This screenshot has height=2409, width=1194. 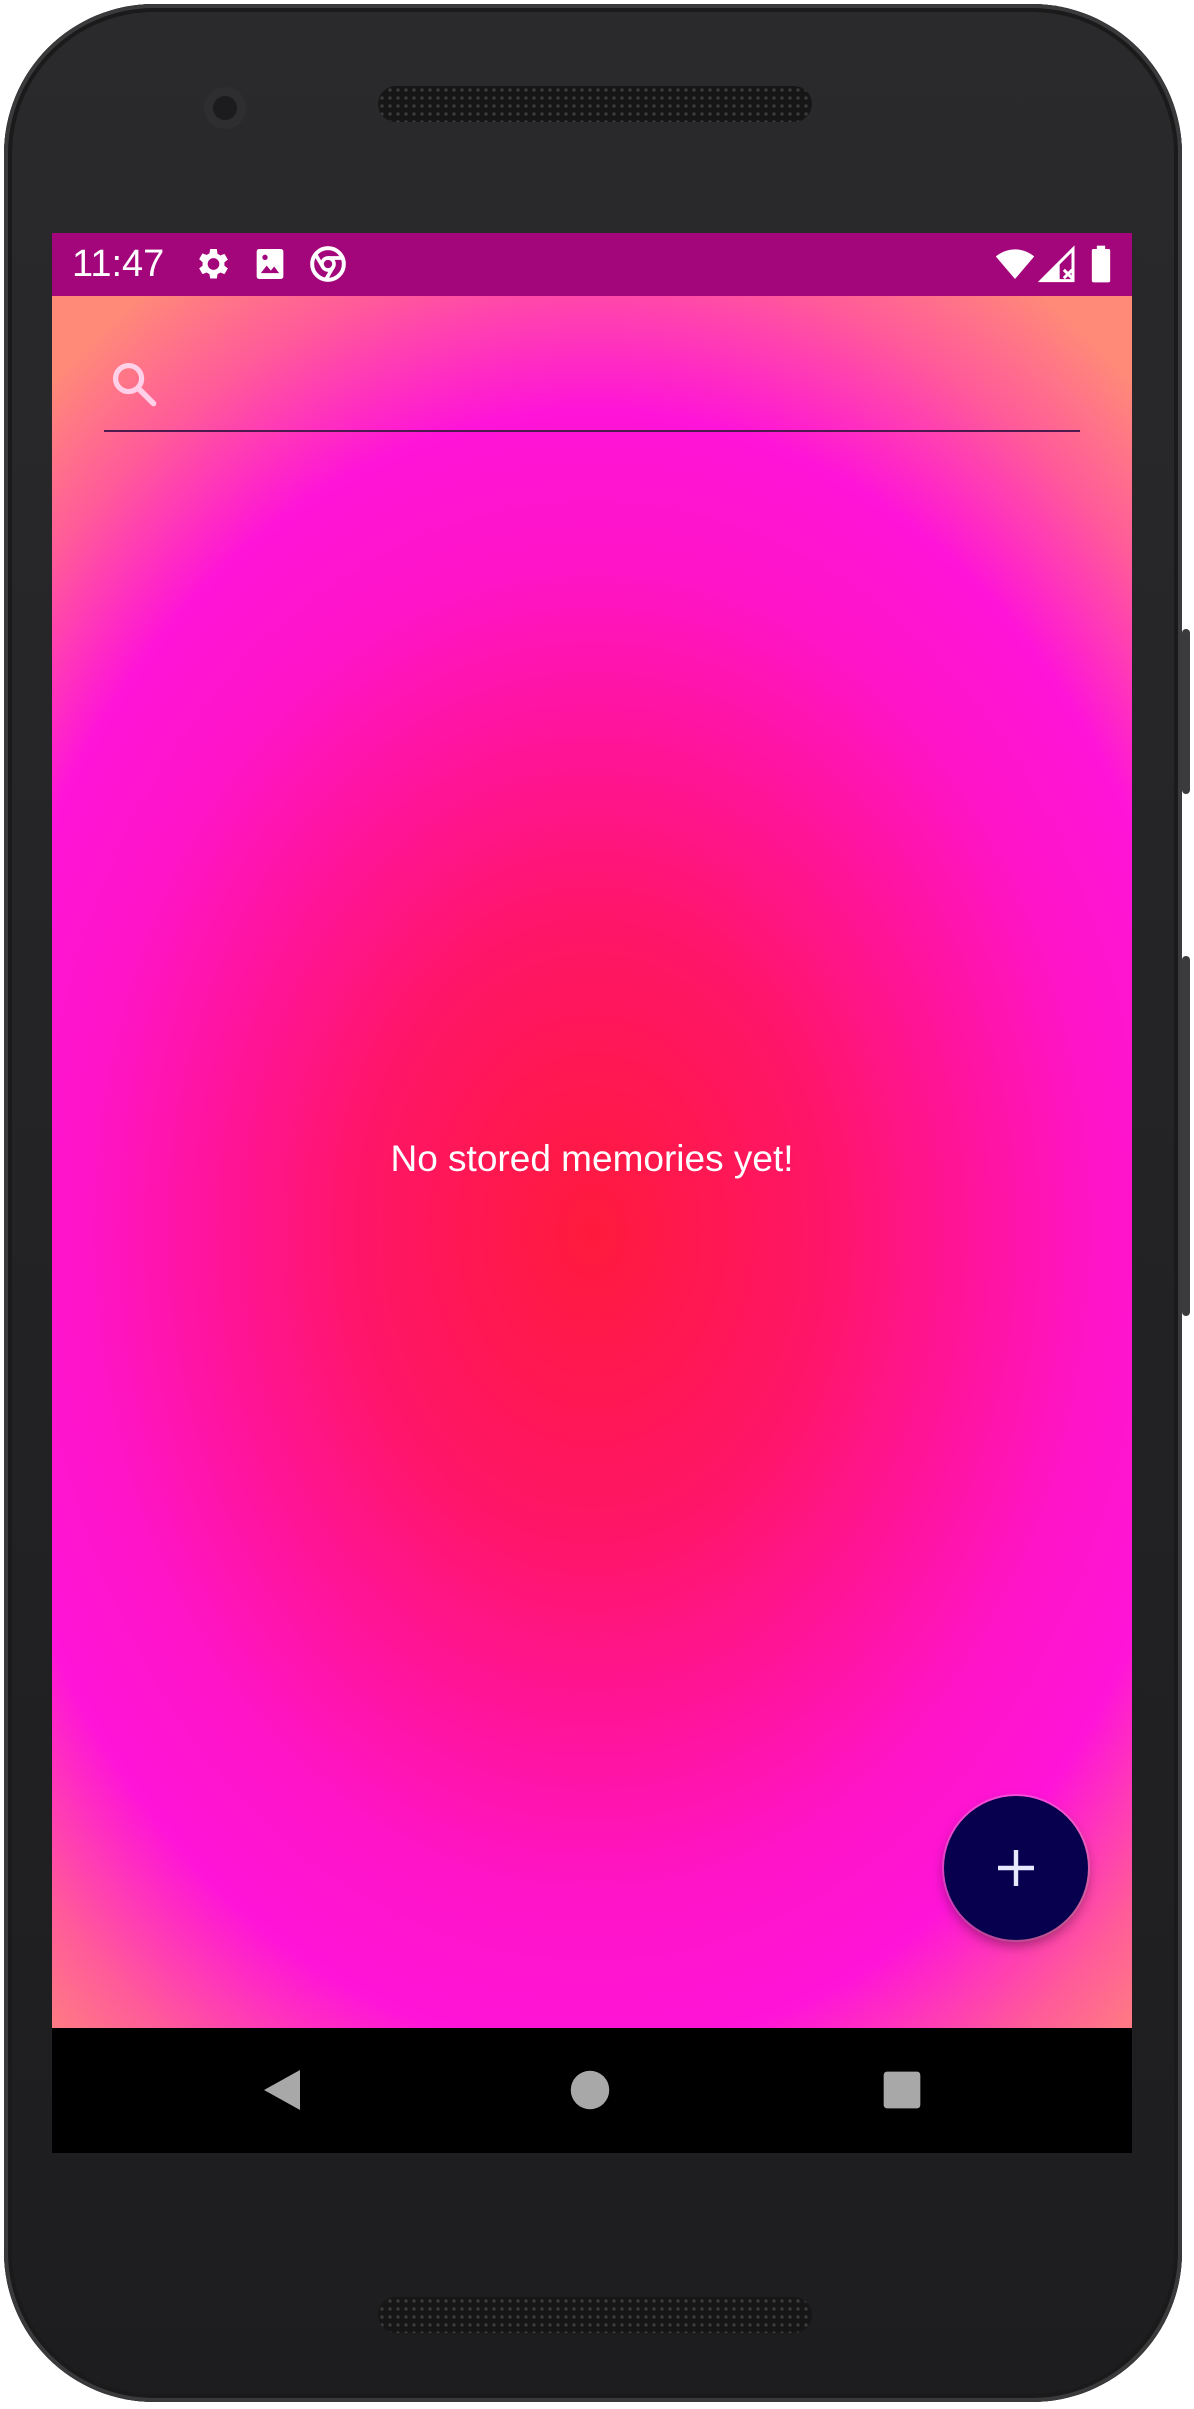 I want to click on recents-icon, so click(x=902, y=2090).